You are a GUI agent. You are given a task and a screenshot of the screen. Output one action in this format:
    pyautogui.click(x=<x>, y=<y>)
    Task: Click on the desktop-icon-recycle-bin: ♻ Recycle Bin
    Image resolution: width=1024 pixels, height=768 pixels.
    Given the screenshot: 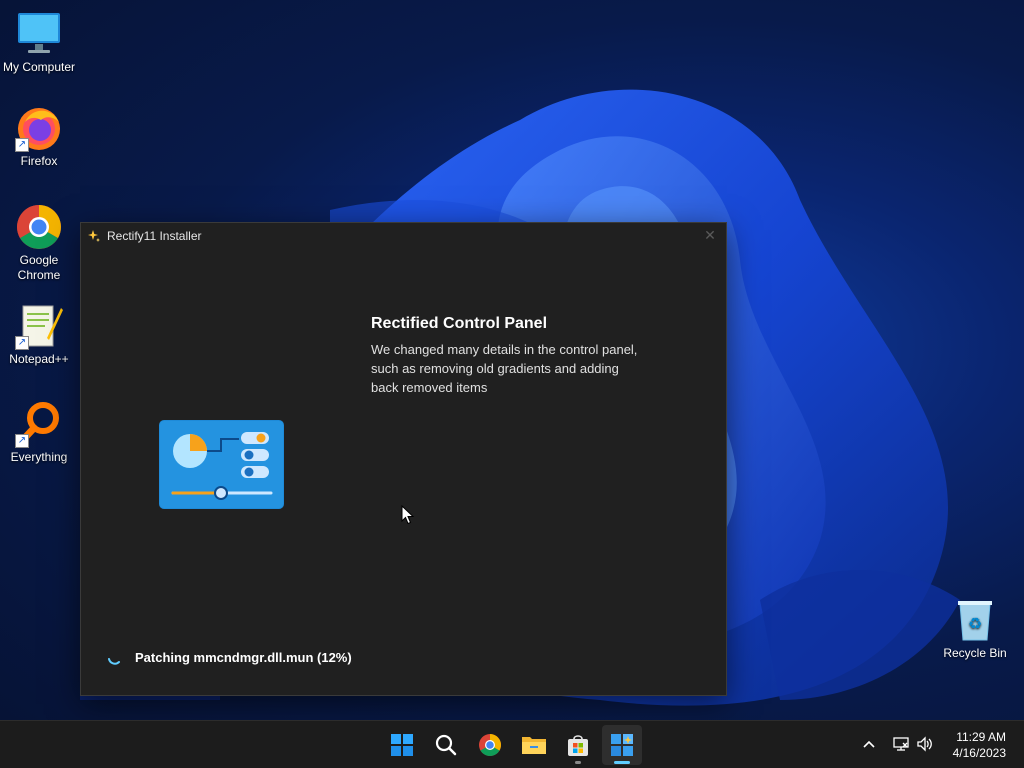 What is the action you would take?
    pyautogui.click(x=975, y=628)
    